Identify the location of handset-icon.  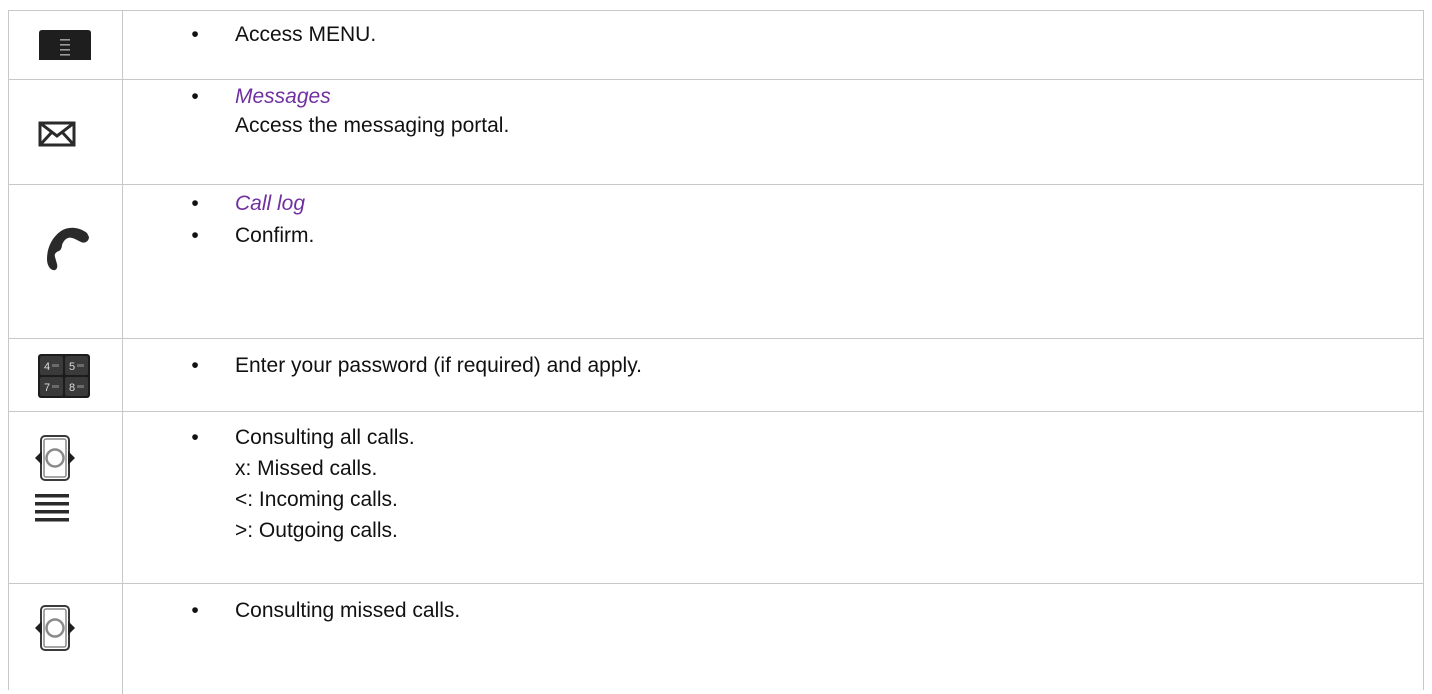
(68, 249).